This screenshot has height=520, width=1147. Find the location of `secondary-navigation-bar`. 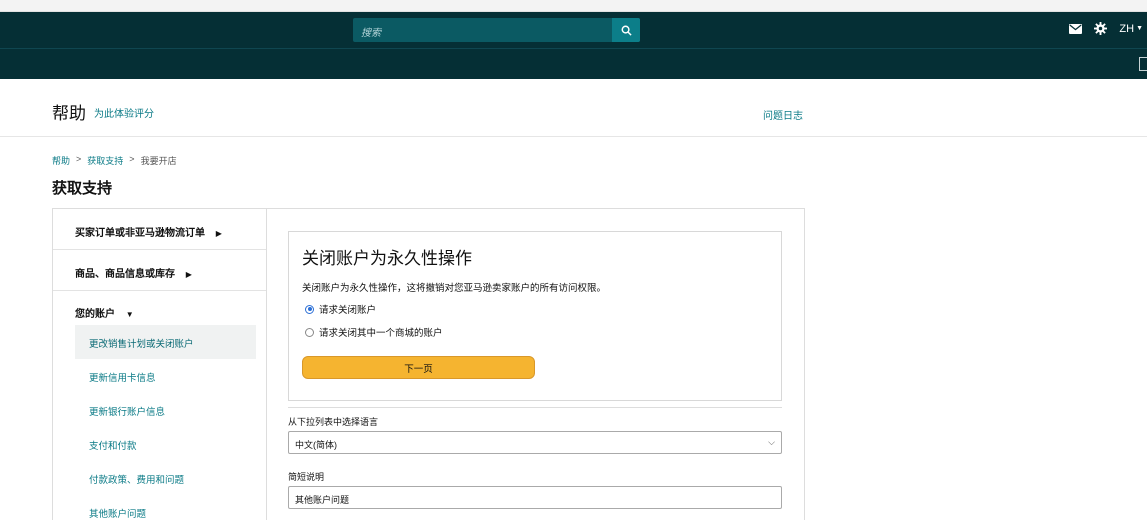

secondary-navigation-bar is located at coordinates (573, 63).